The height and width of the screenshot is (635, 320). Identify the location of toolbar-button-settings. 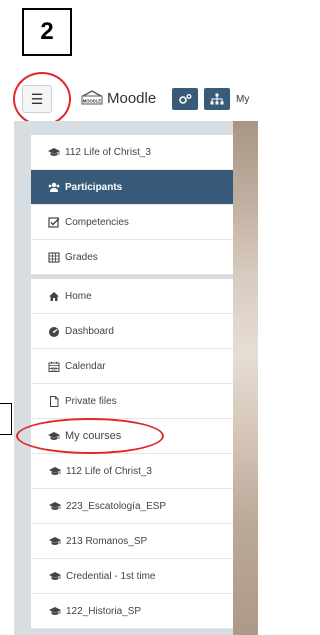
(185, 99).